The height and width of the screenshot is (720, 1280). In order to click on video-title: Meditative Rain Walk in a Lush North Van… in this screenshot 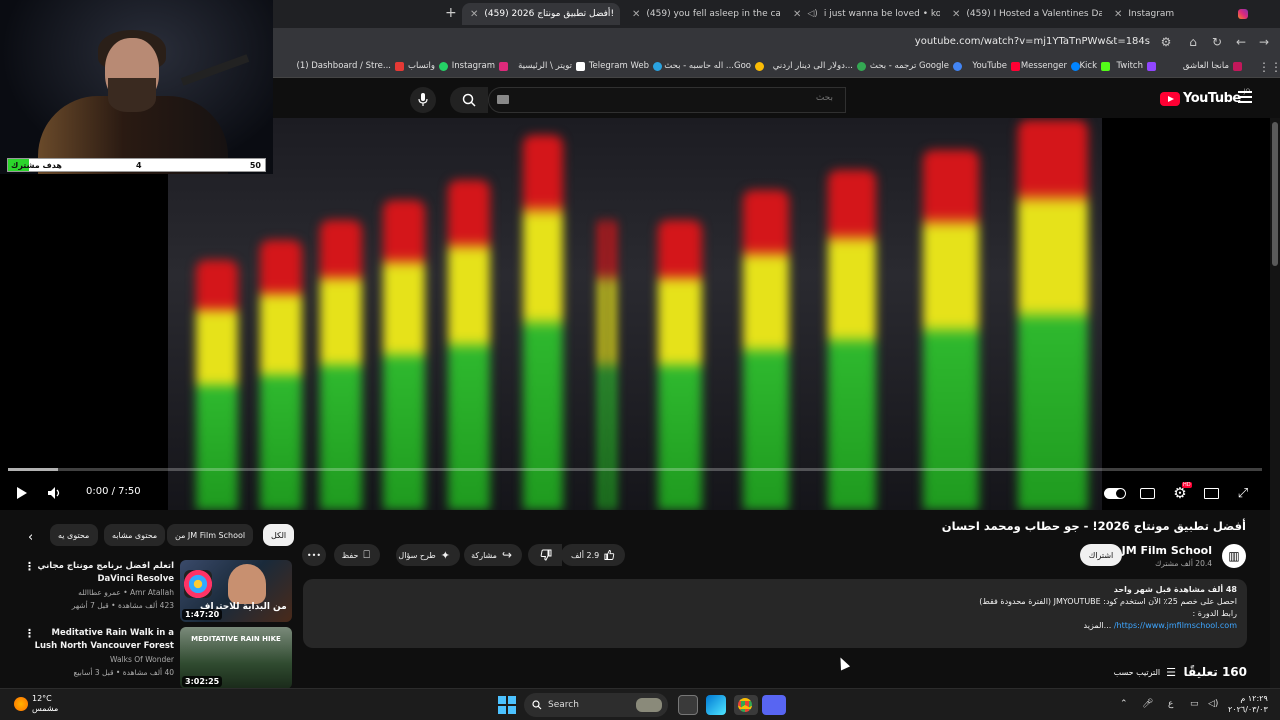, I will do `click(104, 640)`.